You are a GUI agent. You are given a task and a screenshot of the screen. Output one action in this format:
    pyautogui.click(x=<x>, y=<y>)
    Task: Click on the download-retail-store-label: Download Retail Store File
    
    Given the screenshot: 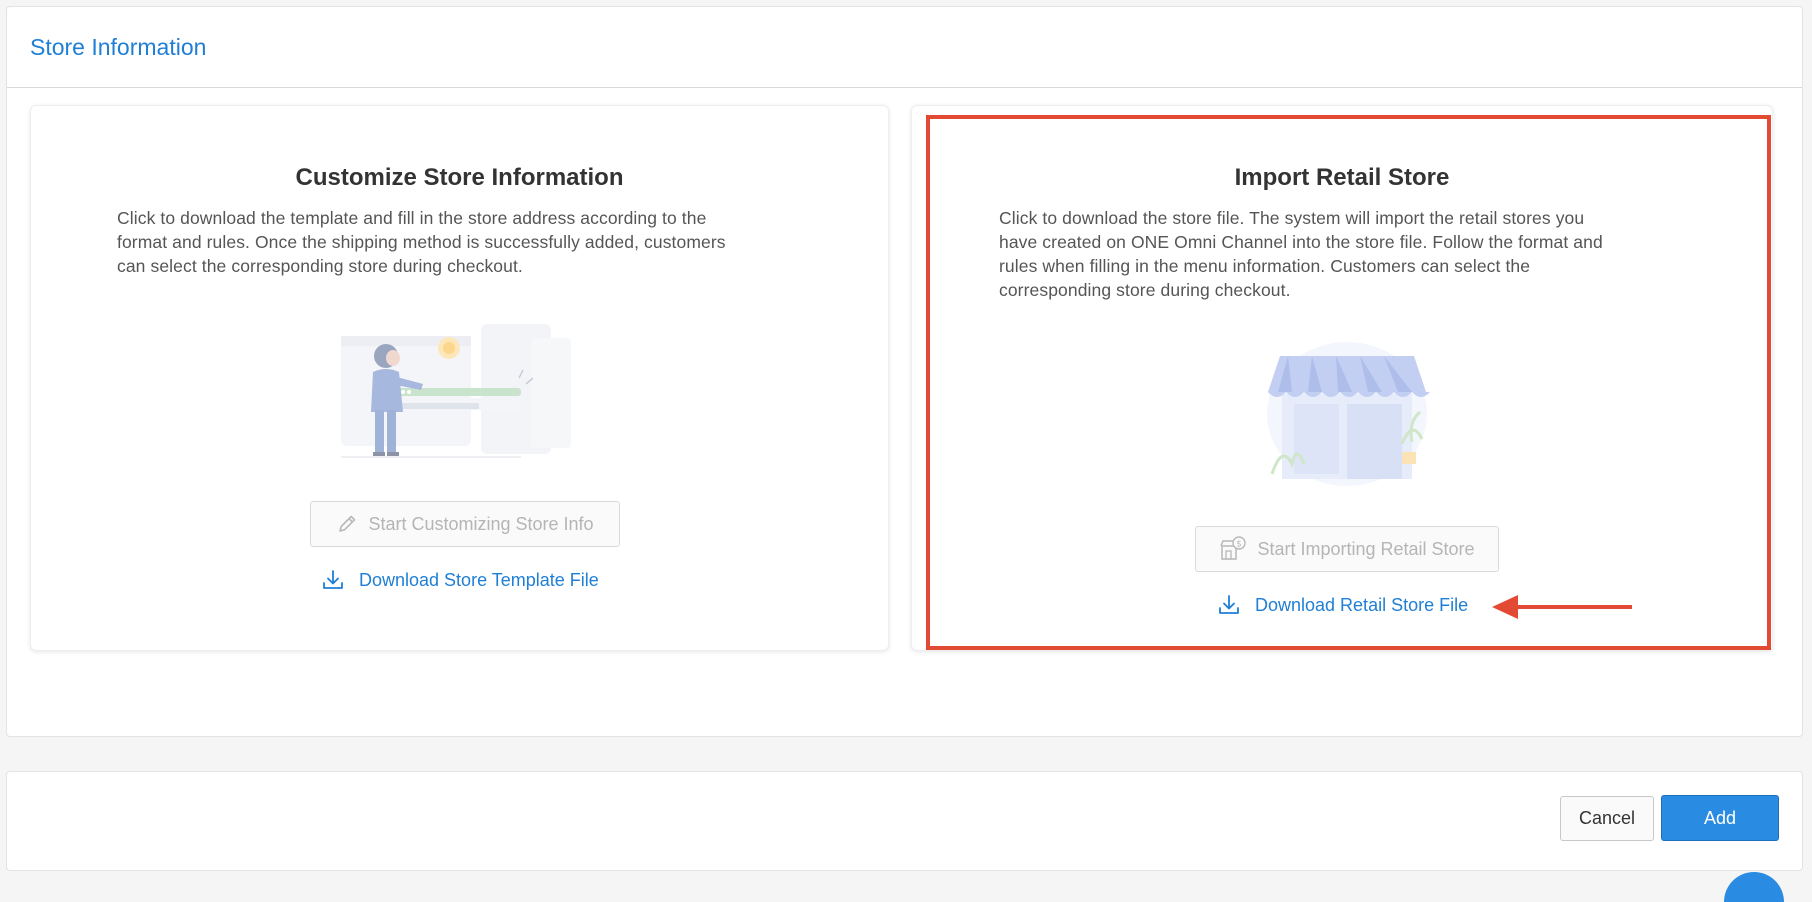 What is the action you would take?
    pyautogui.click(x=1362, y=604)
    